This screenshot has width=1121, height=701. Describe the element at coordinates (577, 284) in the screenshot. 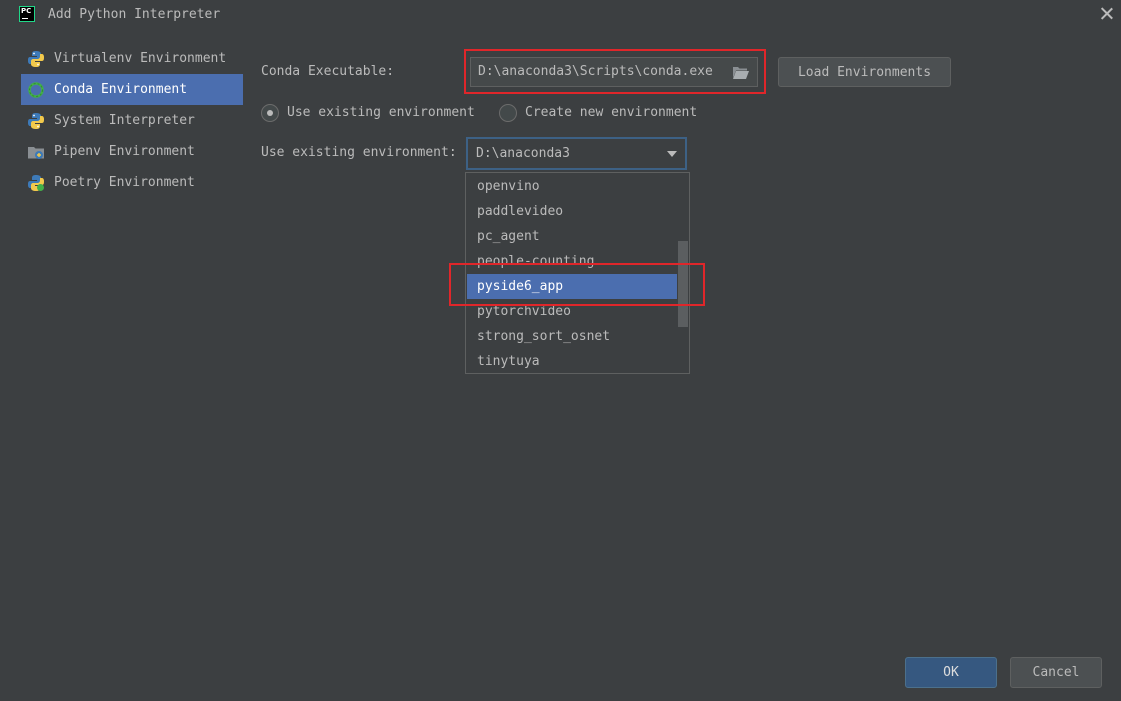

I see `highlight-box-env` at that location.